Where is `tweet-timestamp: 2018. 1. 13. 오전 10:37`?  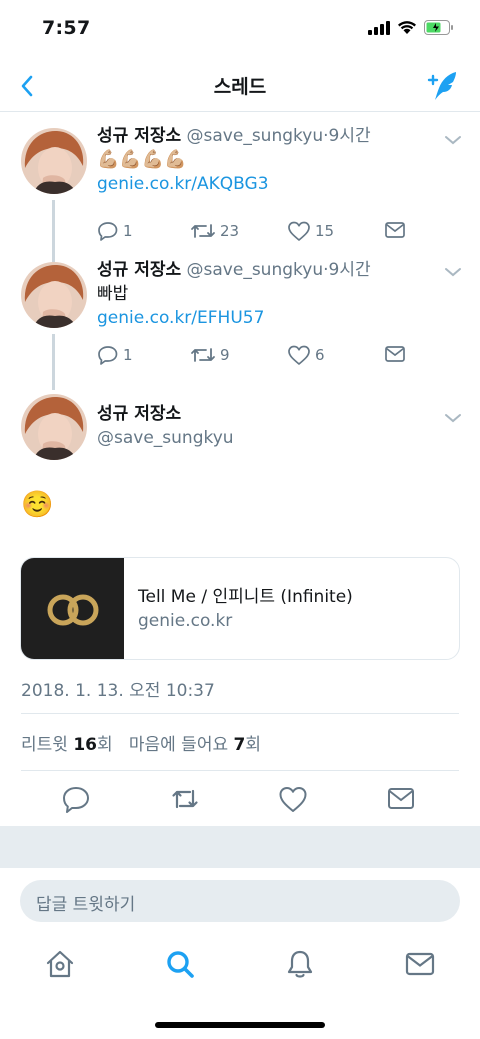 tweet-timestamp: 2018. 1. 13. 오전 10:37 is located at coordinates (118, 691).